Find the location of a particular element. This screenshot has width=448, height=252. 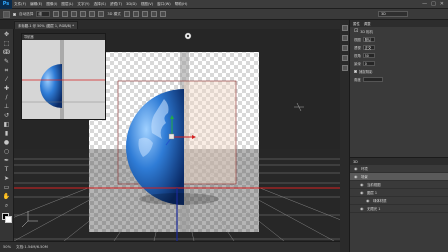

scale-3d-icon is located at coordinates (162, 14).